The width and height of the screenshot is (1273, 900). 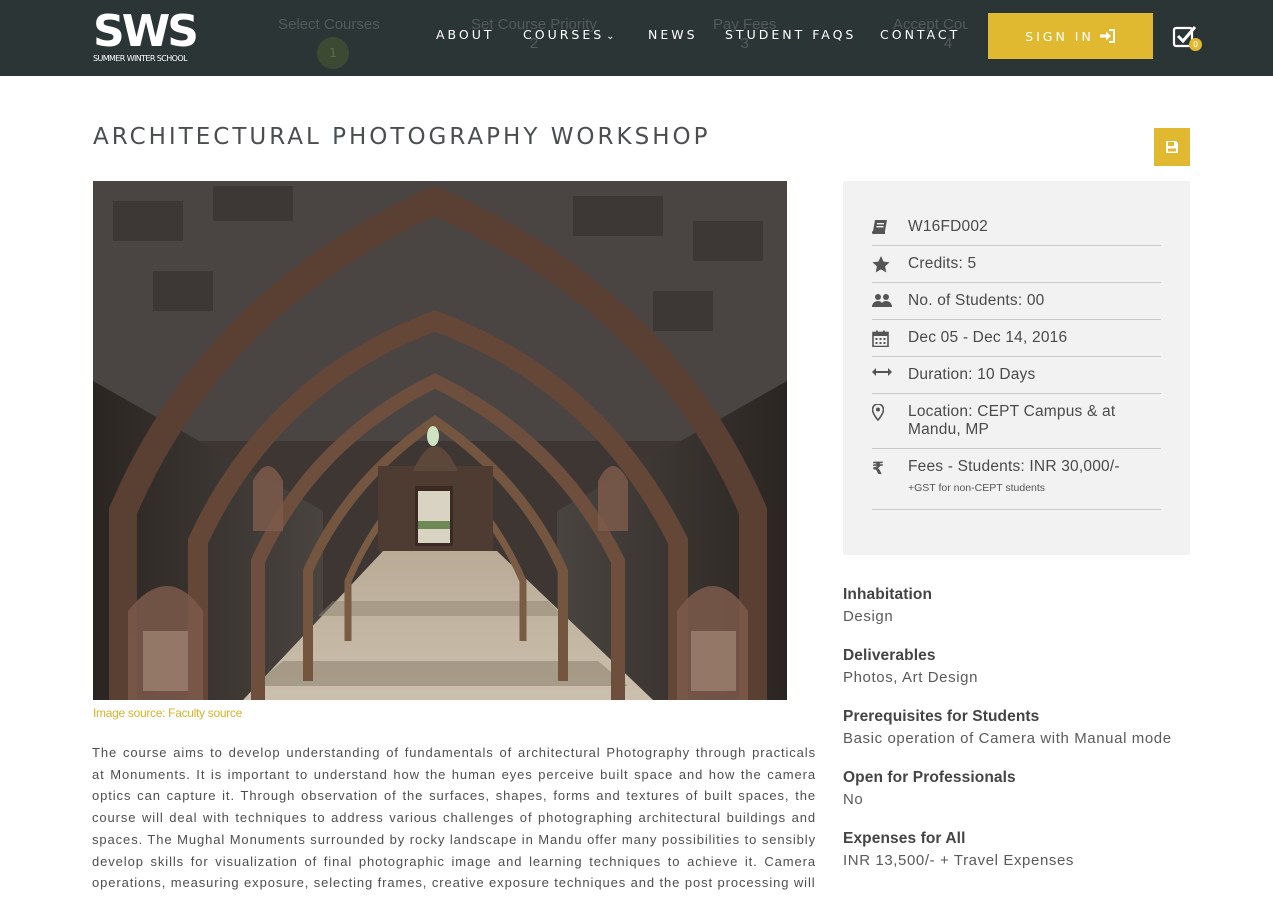 I want to click on info-row-students: No. of Students: 00, so click(x=1016, y=301).